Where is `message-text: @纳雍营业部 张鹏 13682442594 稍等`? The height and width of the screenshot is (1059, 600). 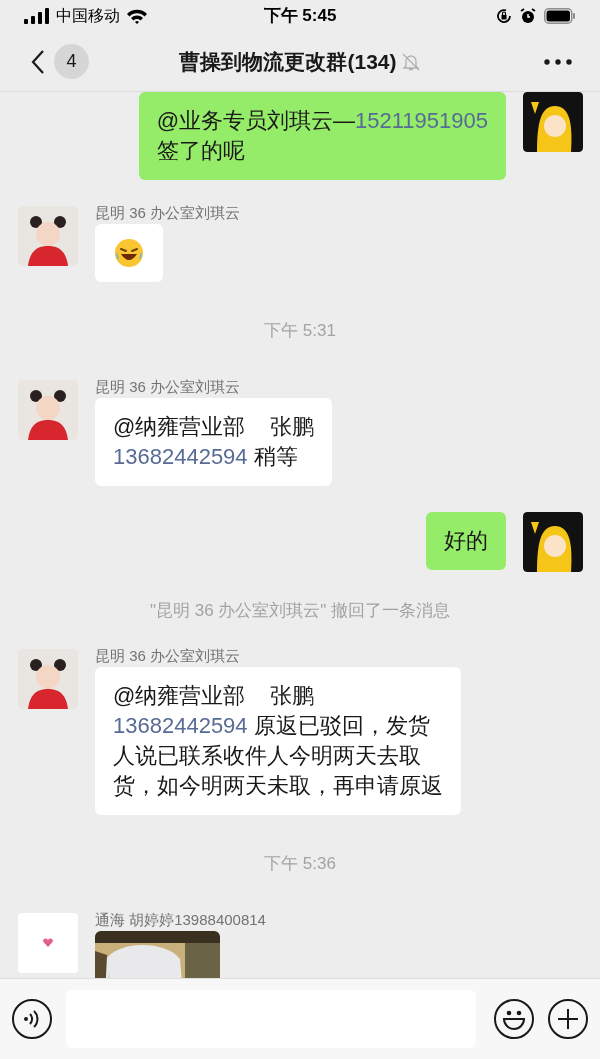
message-text: @纳雍营业部 张鹏 13682442594 稍等 is located at coordinates (213, 441).